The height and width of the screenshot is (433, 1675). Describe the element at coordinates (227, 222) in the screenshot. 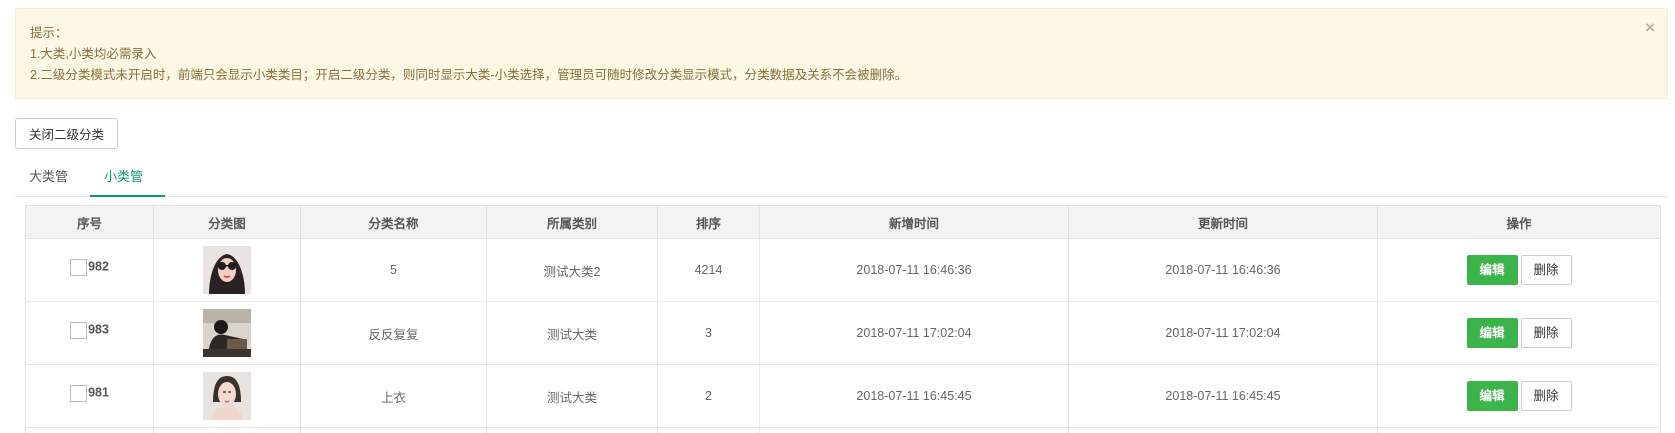

I see `header-image: 分类图` at that location.